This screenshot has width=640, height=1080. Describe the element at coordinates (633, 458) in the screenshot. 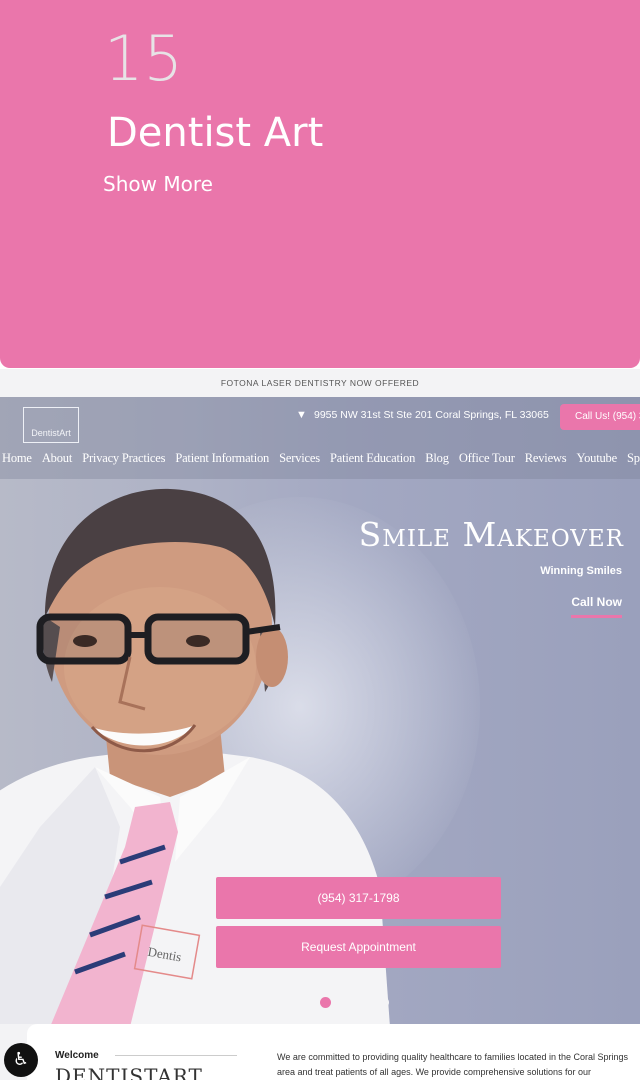

I see `nav-specials: Specia` at that location.